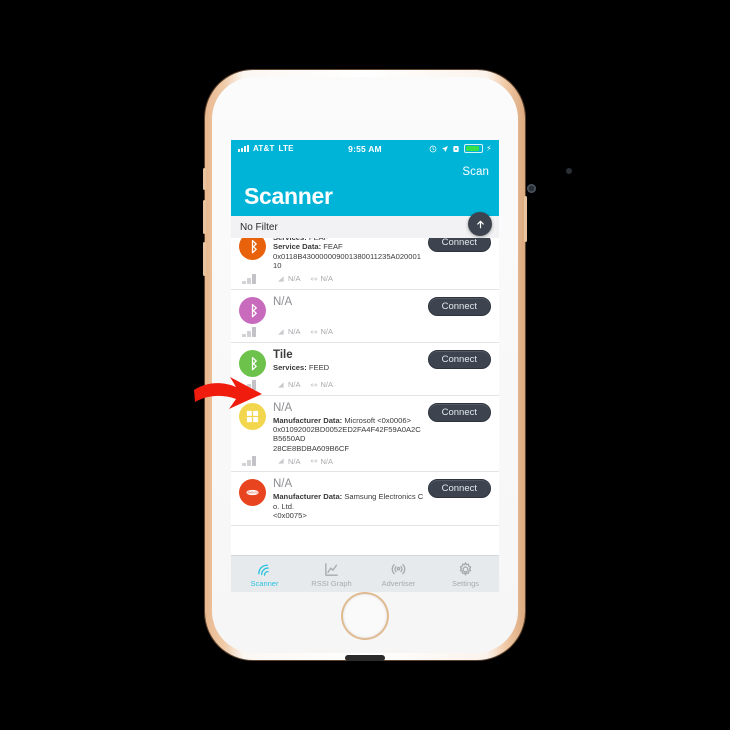  What do you see at coordinates (204, 259) in the screenshot?
I see `volume-down-button` at bounding box center [204, 259].